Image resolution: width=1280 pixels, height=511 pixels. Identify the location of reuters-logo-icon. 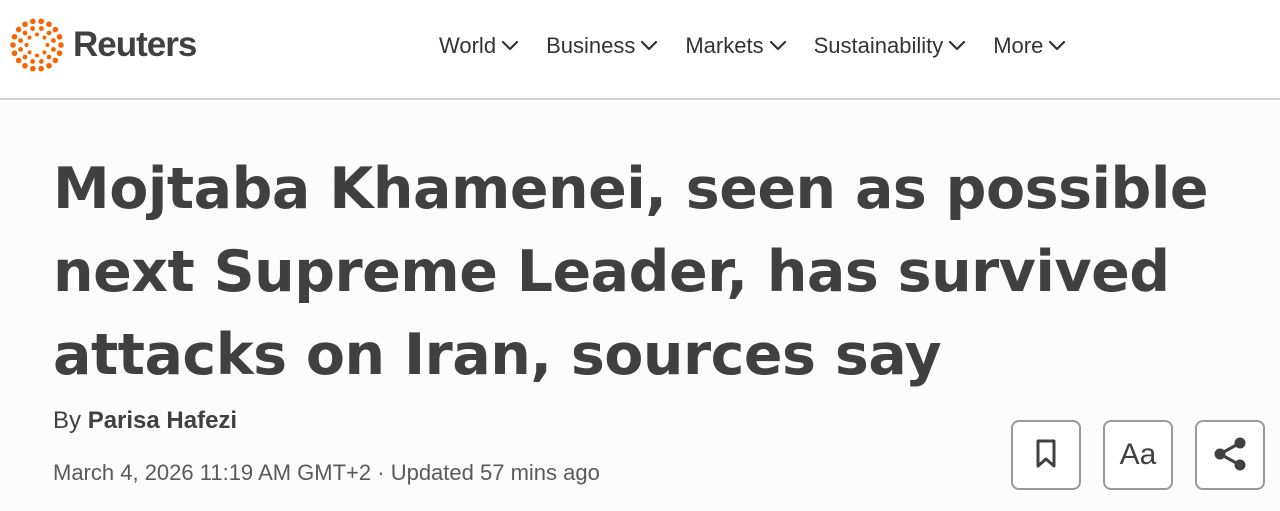
(37, 45).